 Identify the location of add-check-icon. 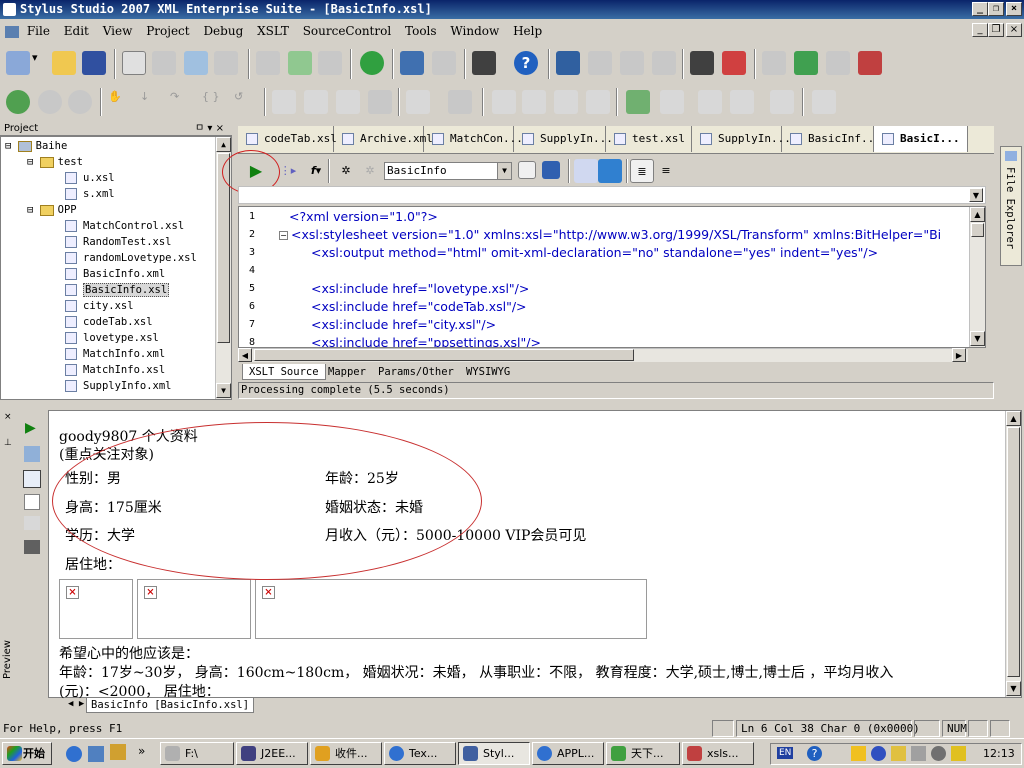
(638, 102).